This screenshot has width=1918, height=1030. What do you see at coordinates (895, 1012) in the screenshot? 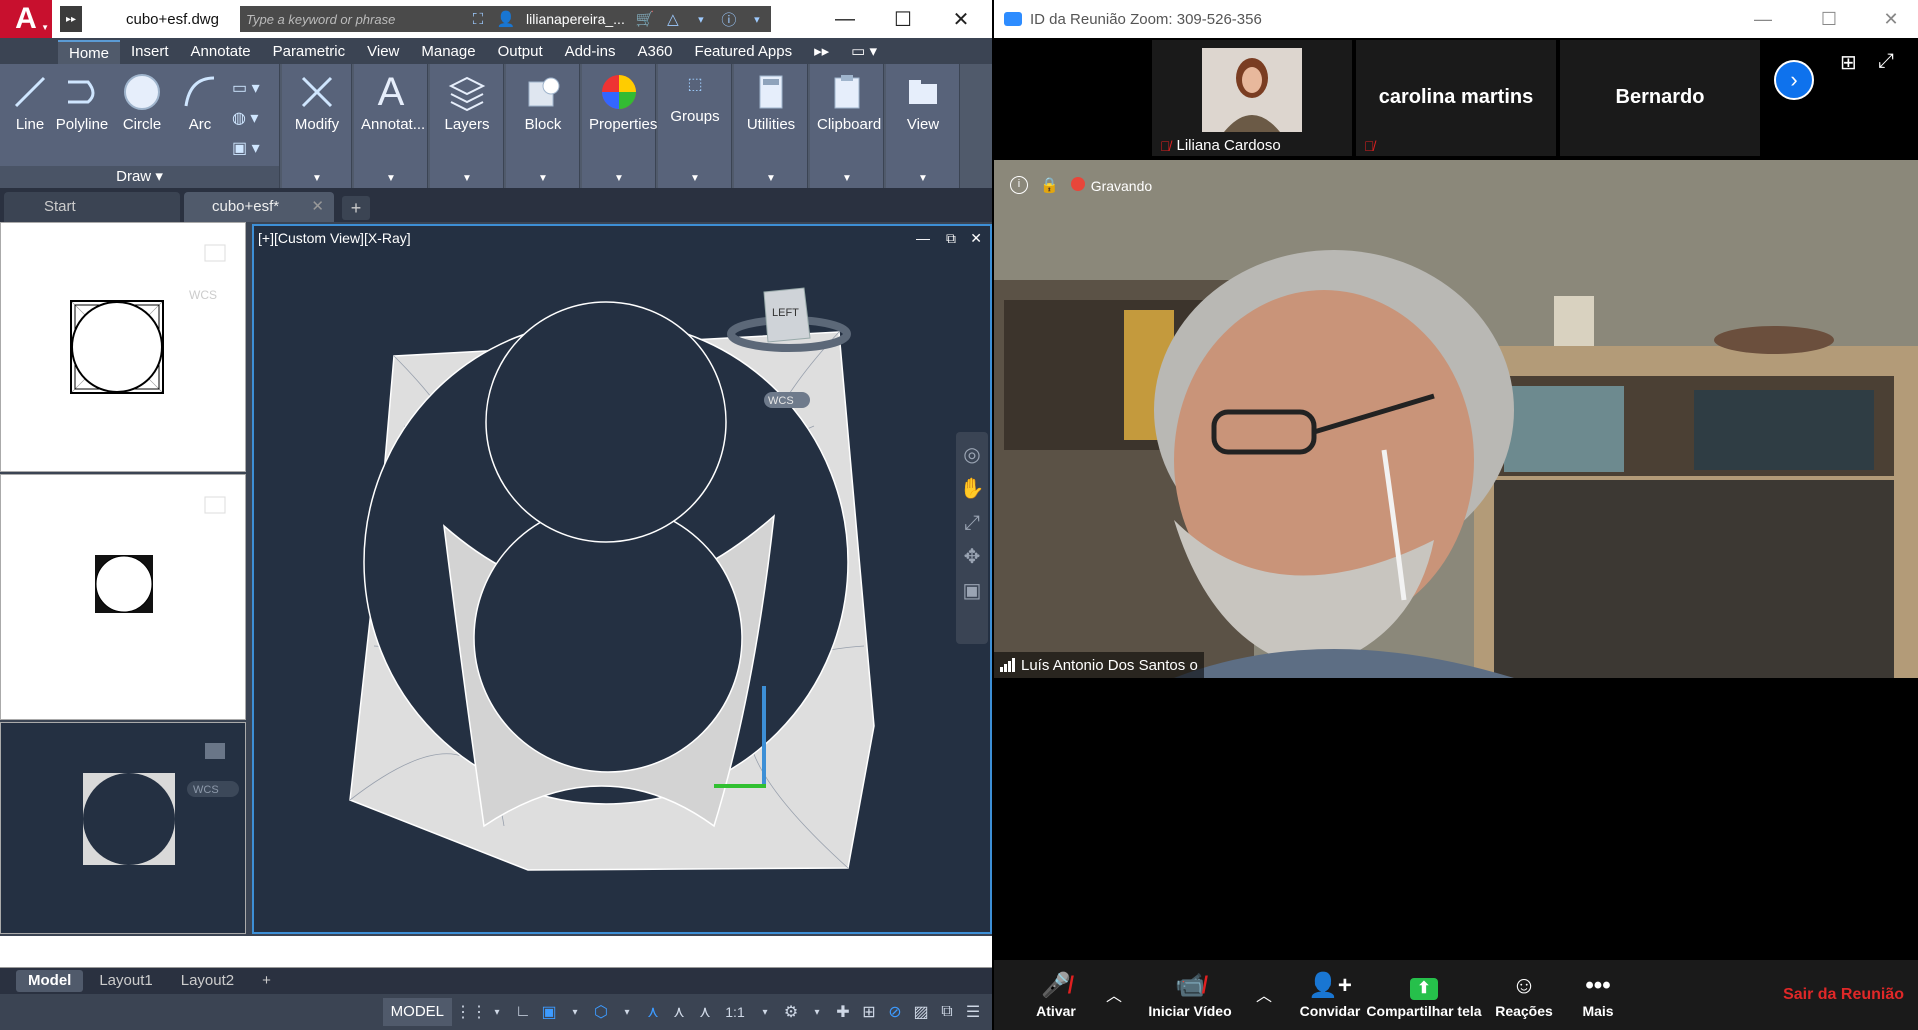
I see `isolate-objects-icon: ⊘` at bounding box center [895, 1012].